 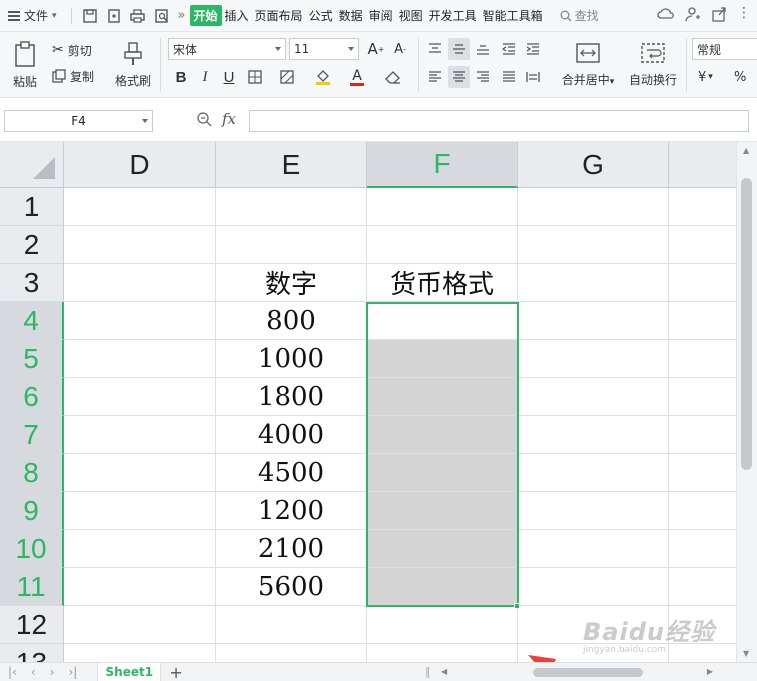 I want to click on cell-f11, so click(x=442, y=587).